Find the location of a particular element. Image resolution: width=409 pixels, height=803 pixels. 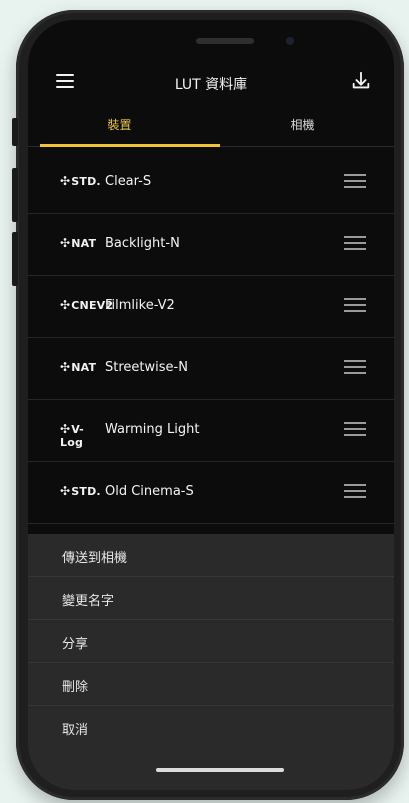

lut-row-clear-s: ✣STD. Clear-S is located at coordinates (211, 183).